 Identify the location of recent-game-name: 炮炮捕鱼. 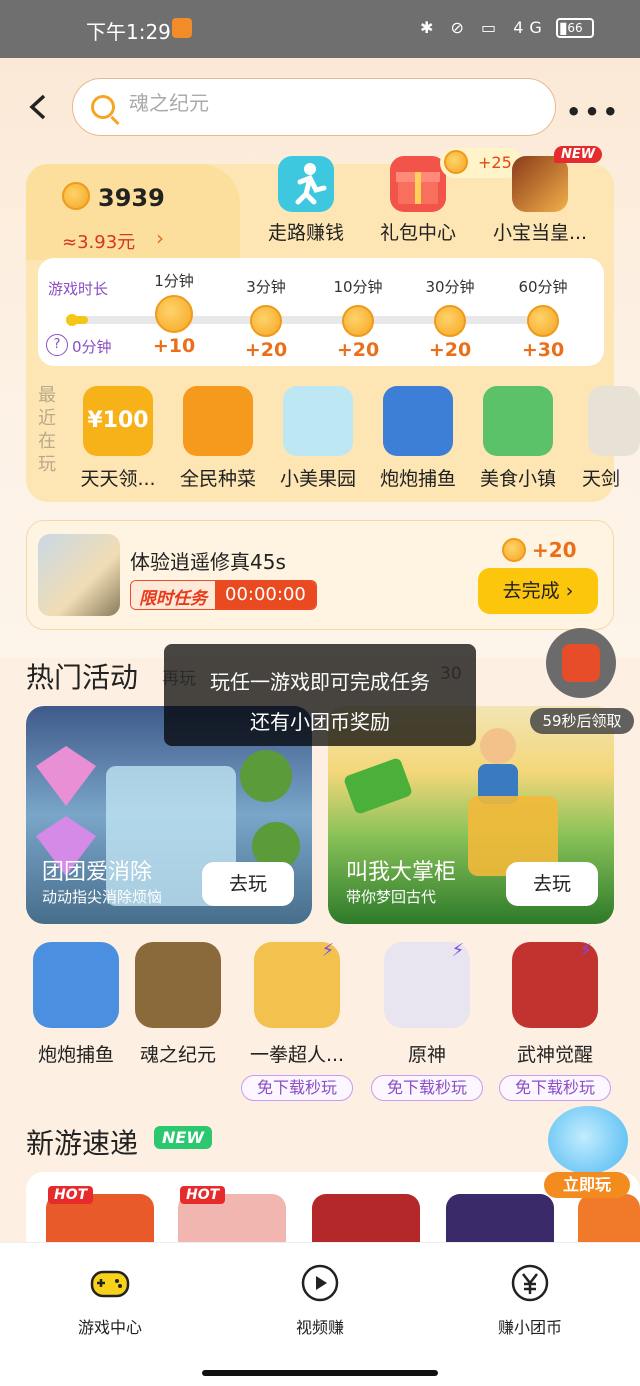
(417, 479).